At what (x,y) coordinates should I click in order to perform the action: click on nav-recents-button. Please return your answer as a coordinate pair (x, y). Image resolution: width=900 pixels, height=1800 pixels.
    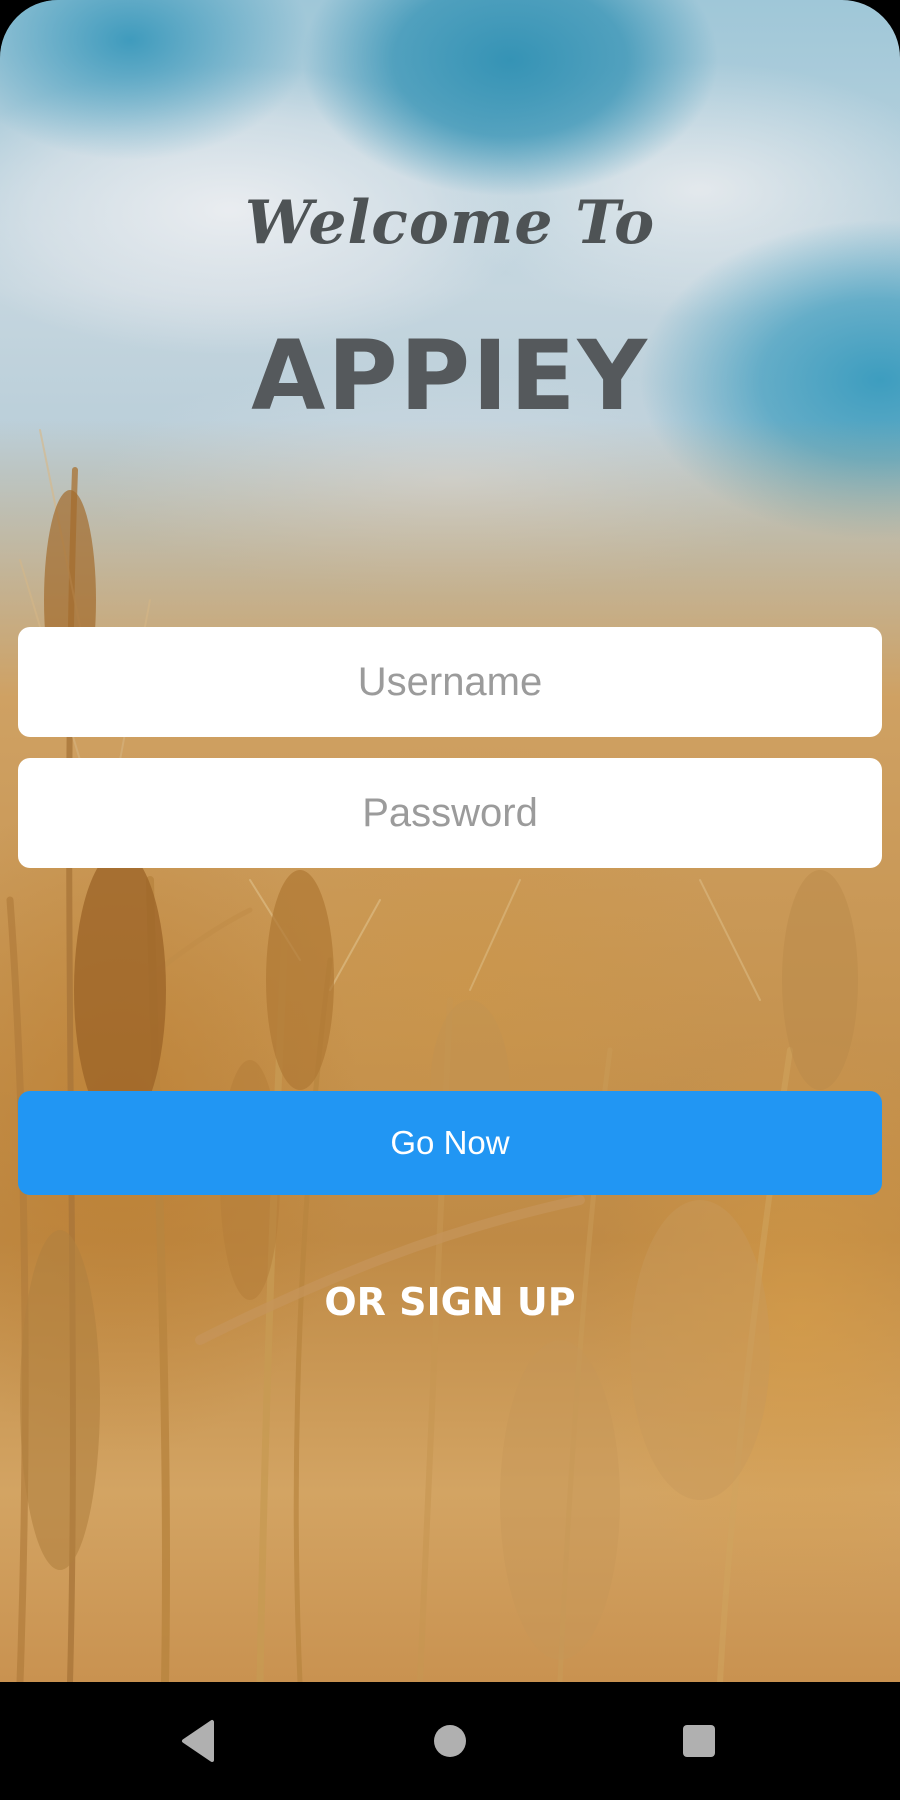
    Looking at the image, I should click on (699, 1741).